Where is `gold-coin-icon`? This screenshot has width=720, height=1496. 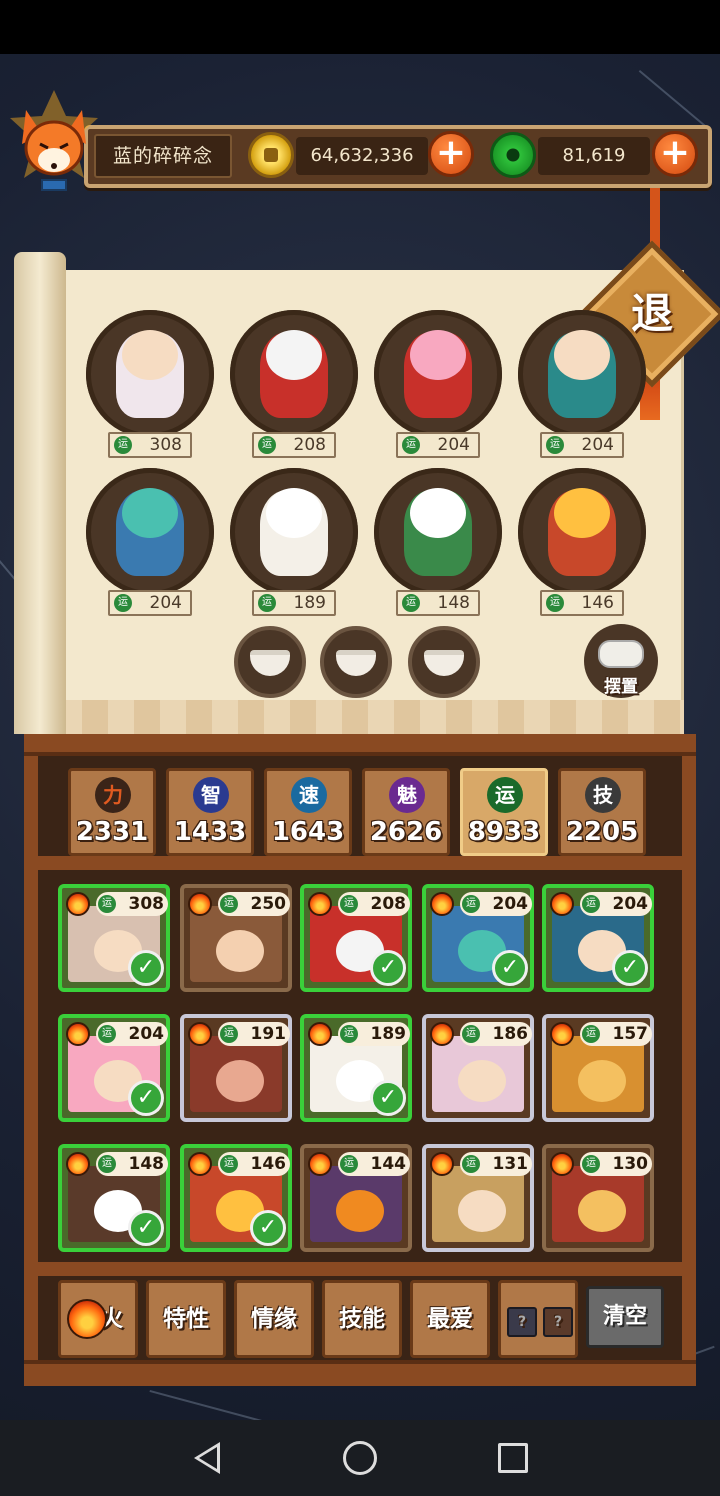 gold-coin-icon is located at coordinates (271, 155).